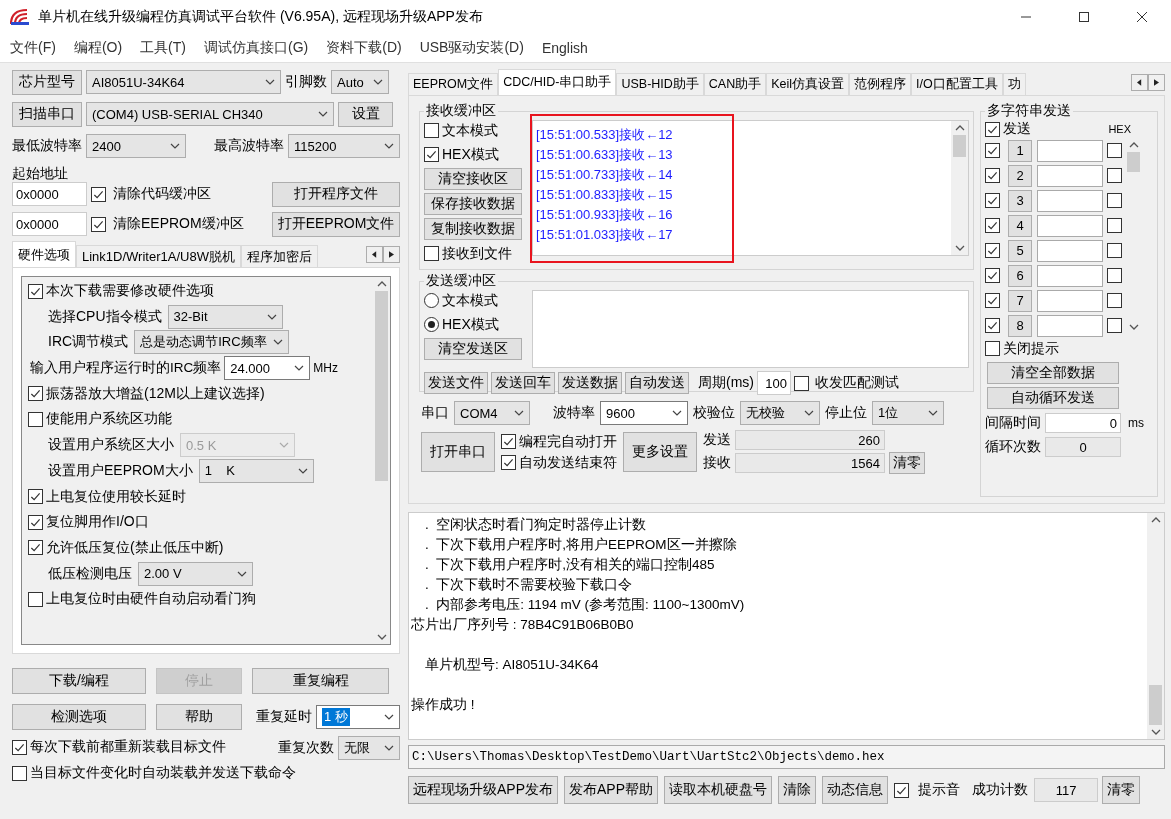  Describe the element at coordinates (199, 717) in the screenshot. I see `action-button: 帮助` at that location.